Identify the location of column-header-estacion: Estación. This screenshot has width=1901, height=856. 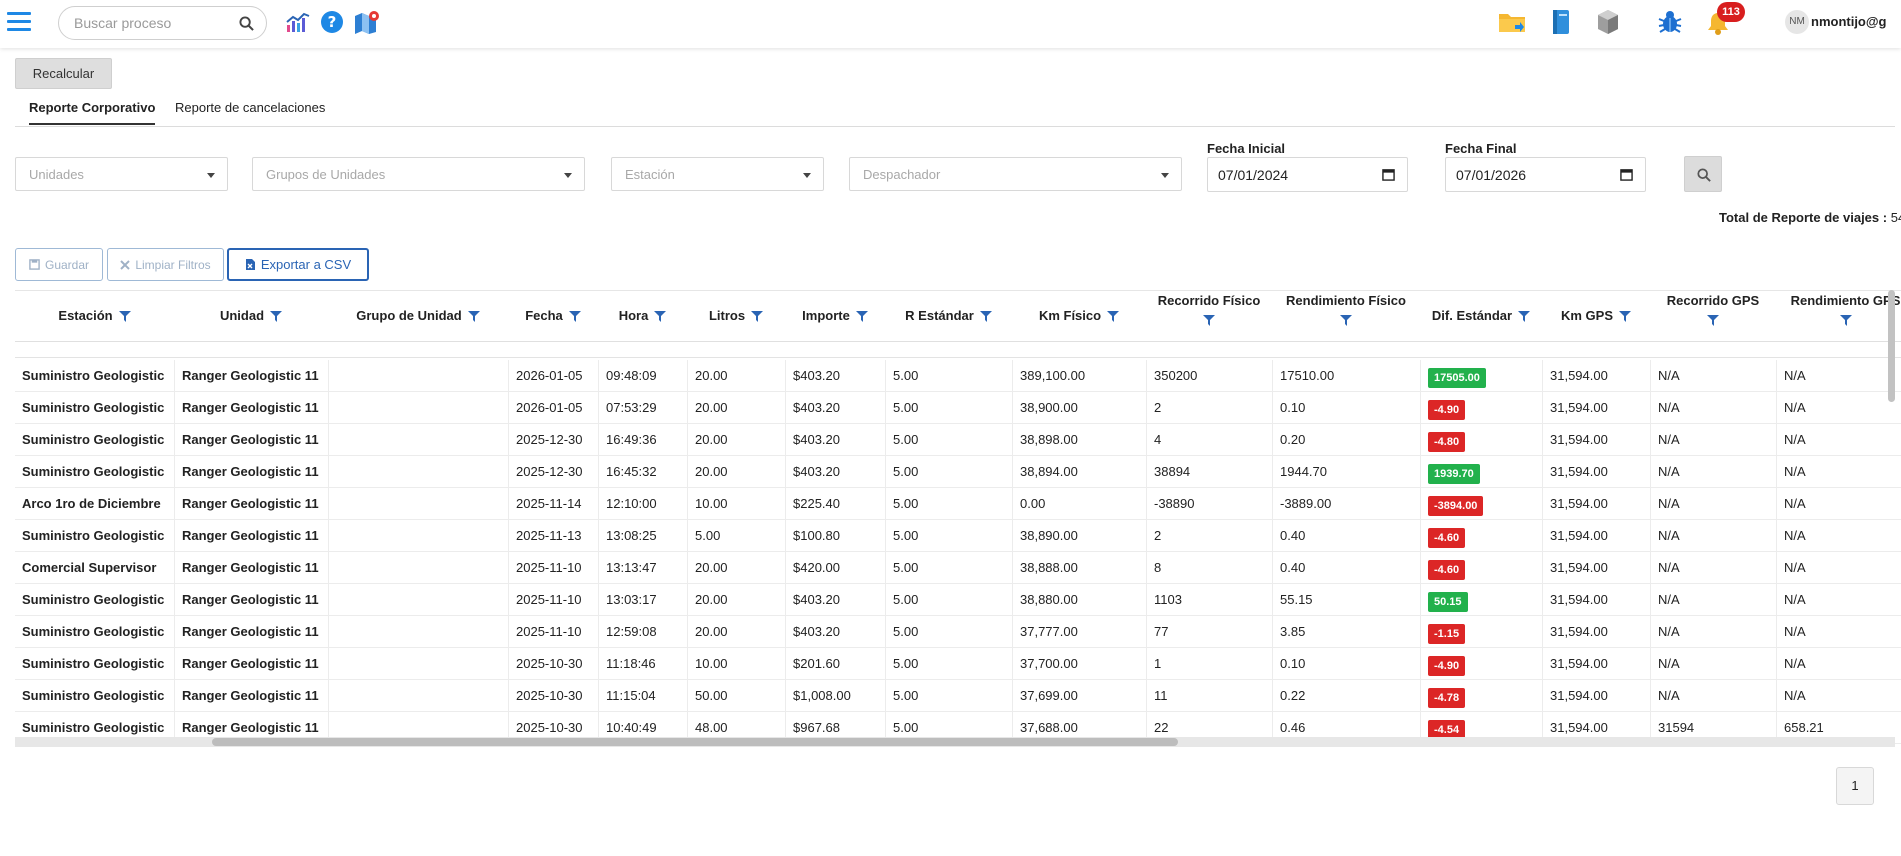
(94, 315).